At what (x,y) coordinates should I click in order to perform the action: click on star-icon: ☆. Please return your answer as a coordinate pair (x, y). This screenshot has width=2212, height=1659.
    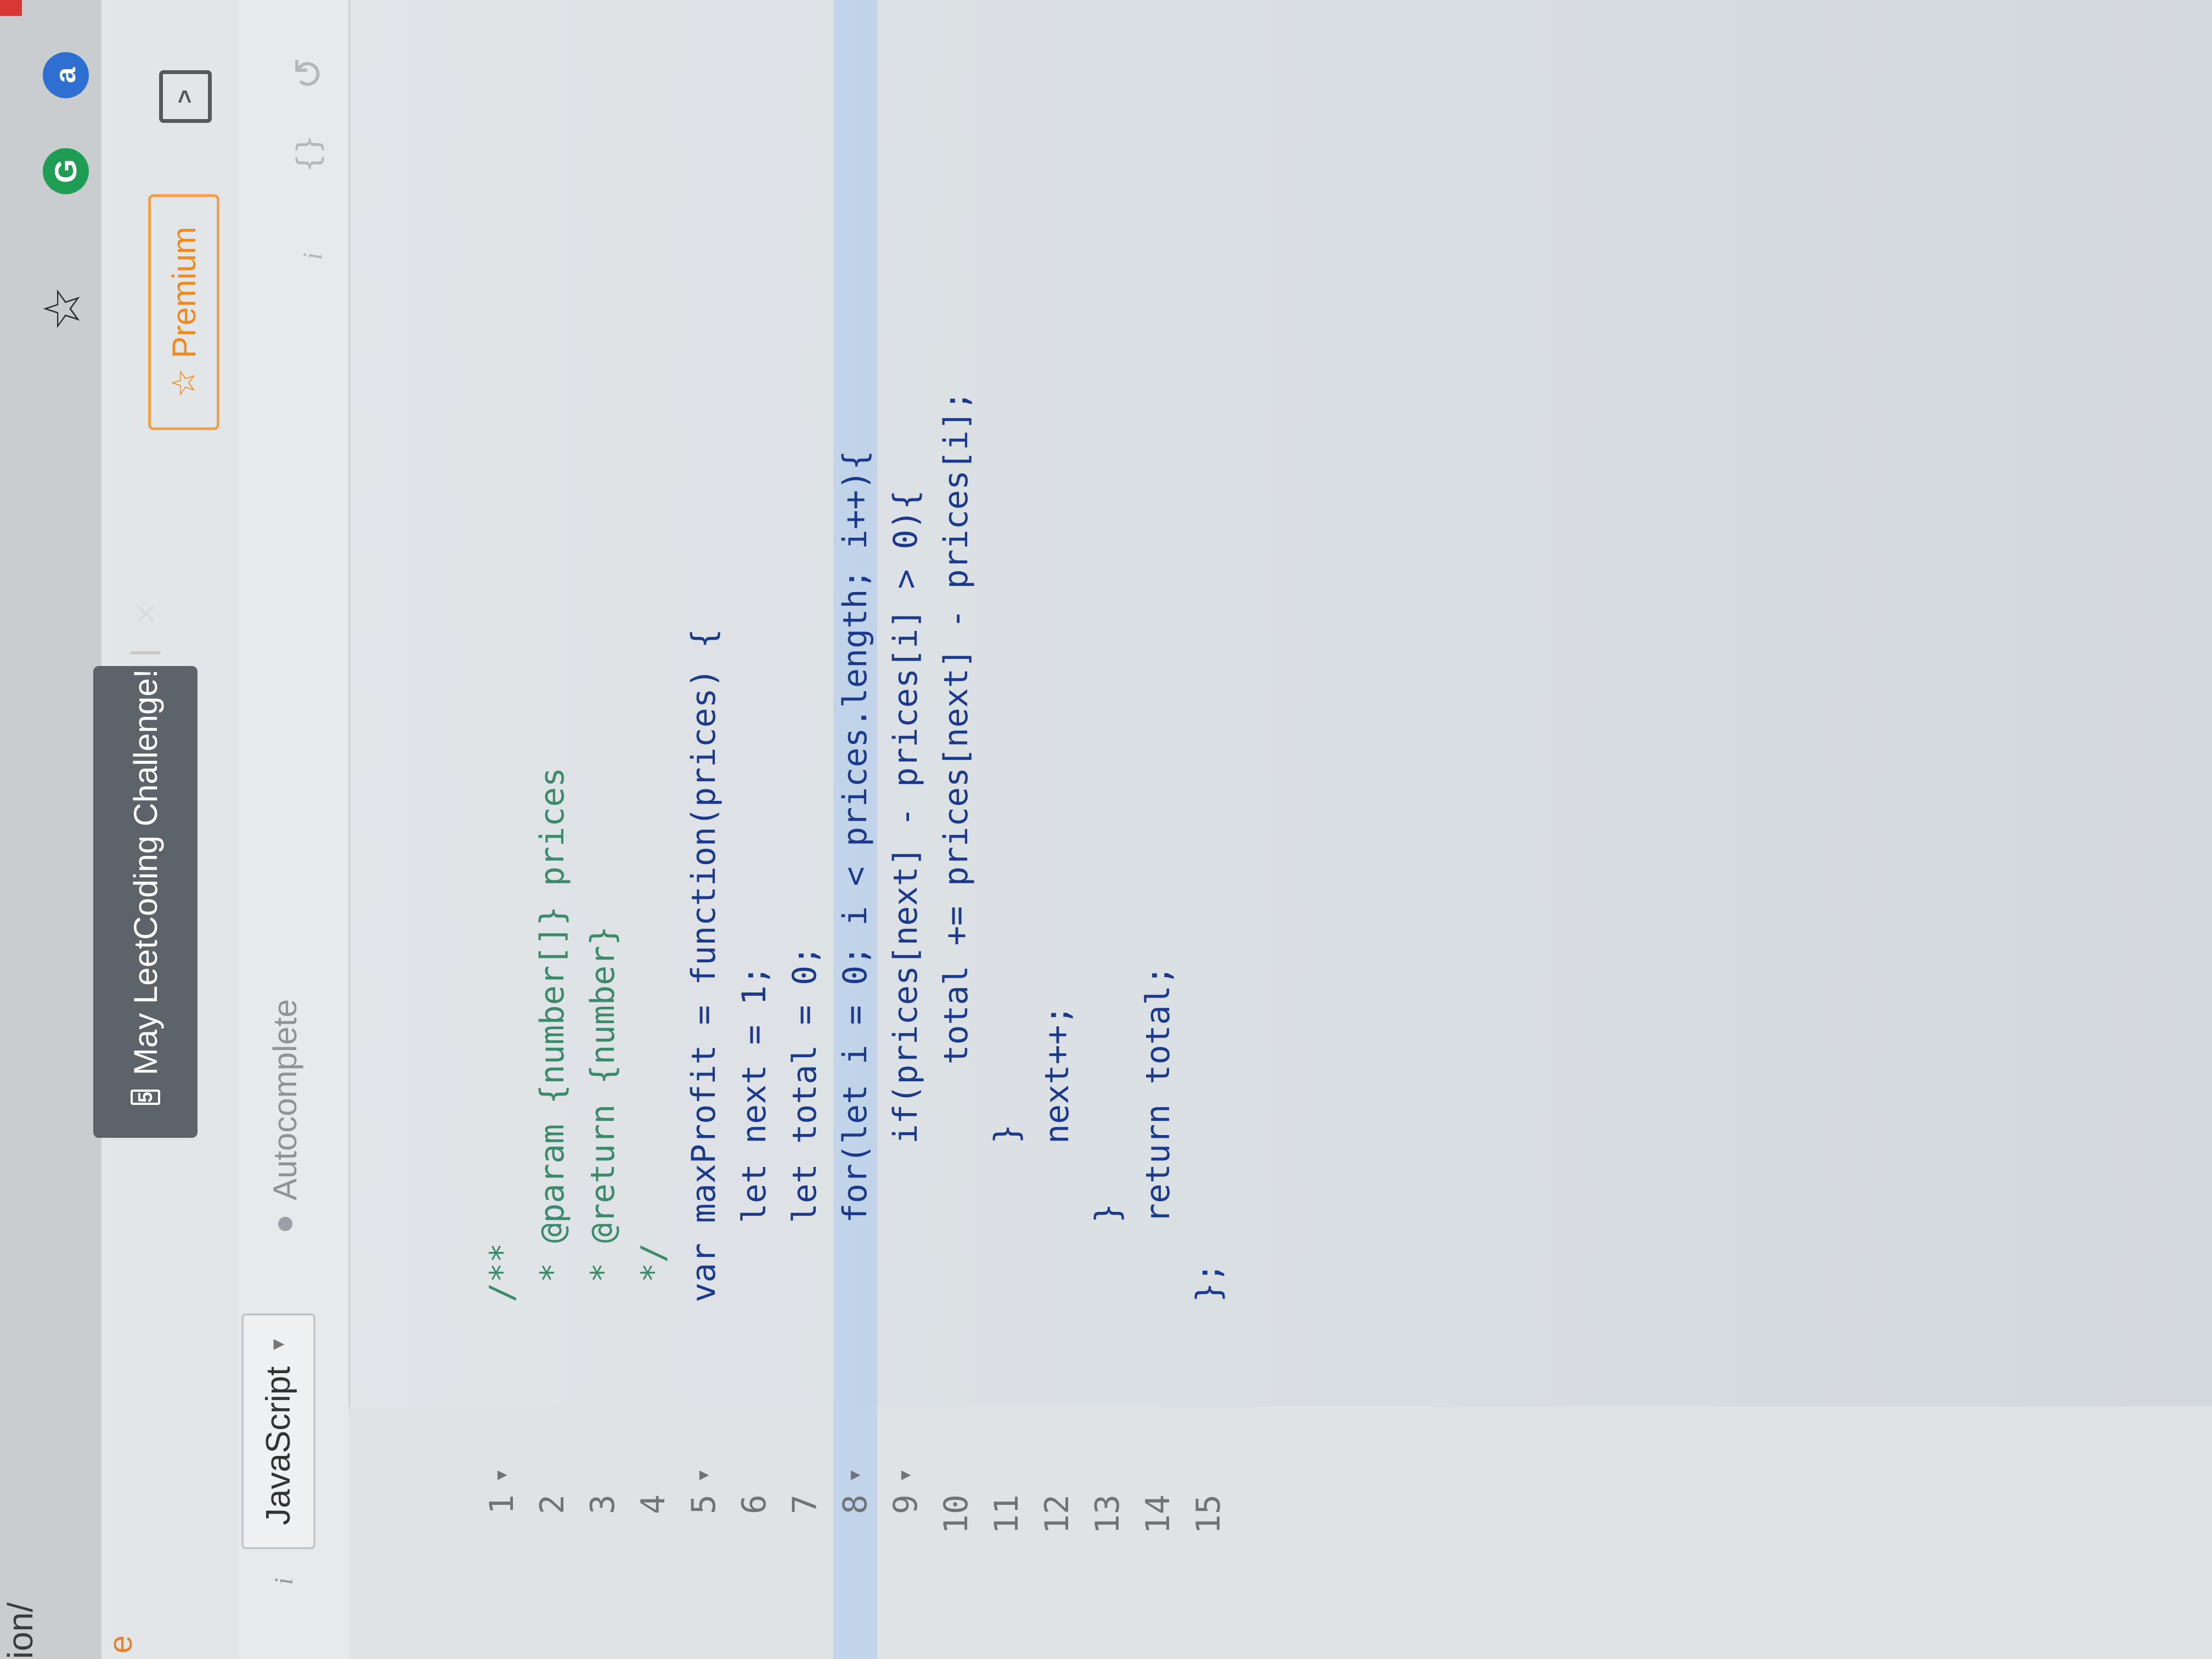
    Looking at the image, I should click on (183, 383).